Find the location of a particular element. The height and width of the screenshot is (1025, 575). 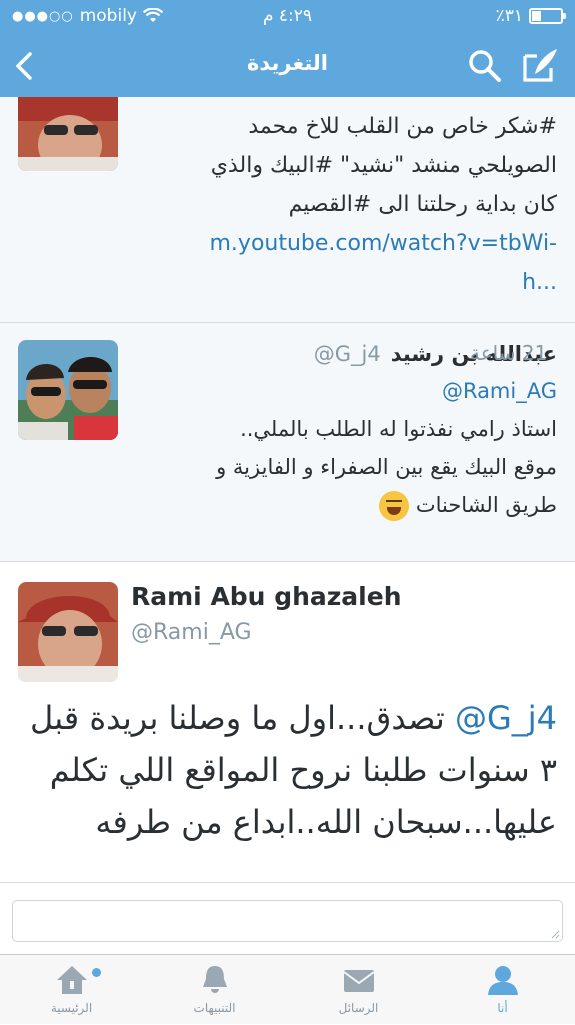

battery-status: ٪٣١ is located at coordinates (530, 16).